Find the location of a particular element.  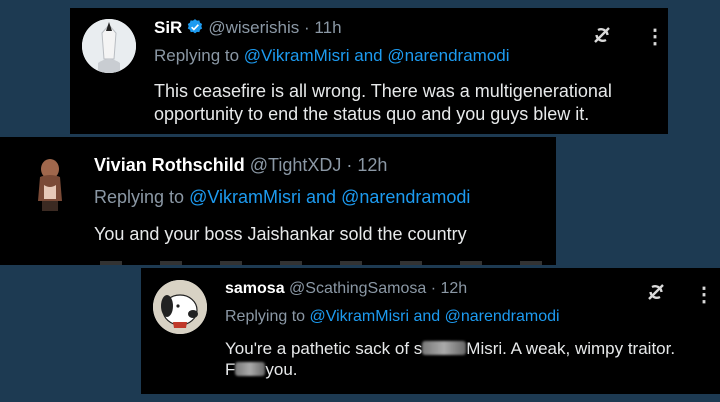

timestamp: 11h is located at coordinates (327, 27).